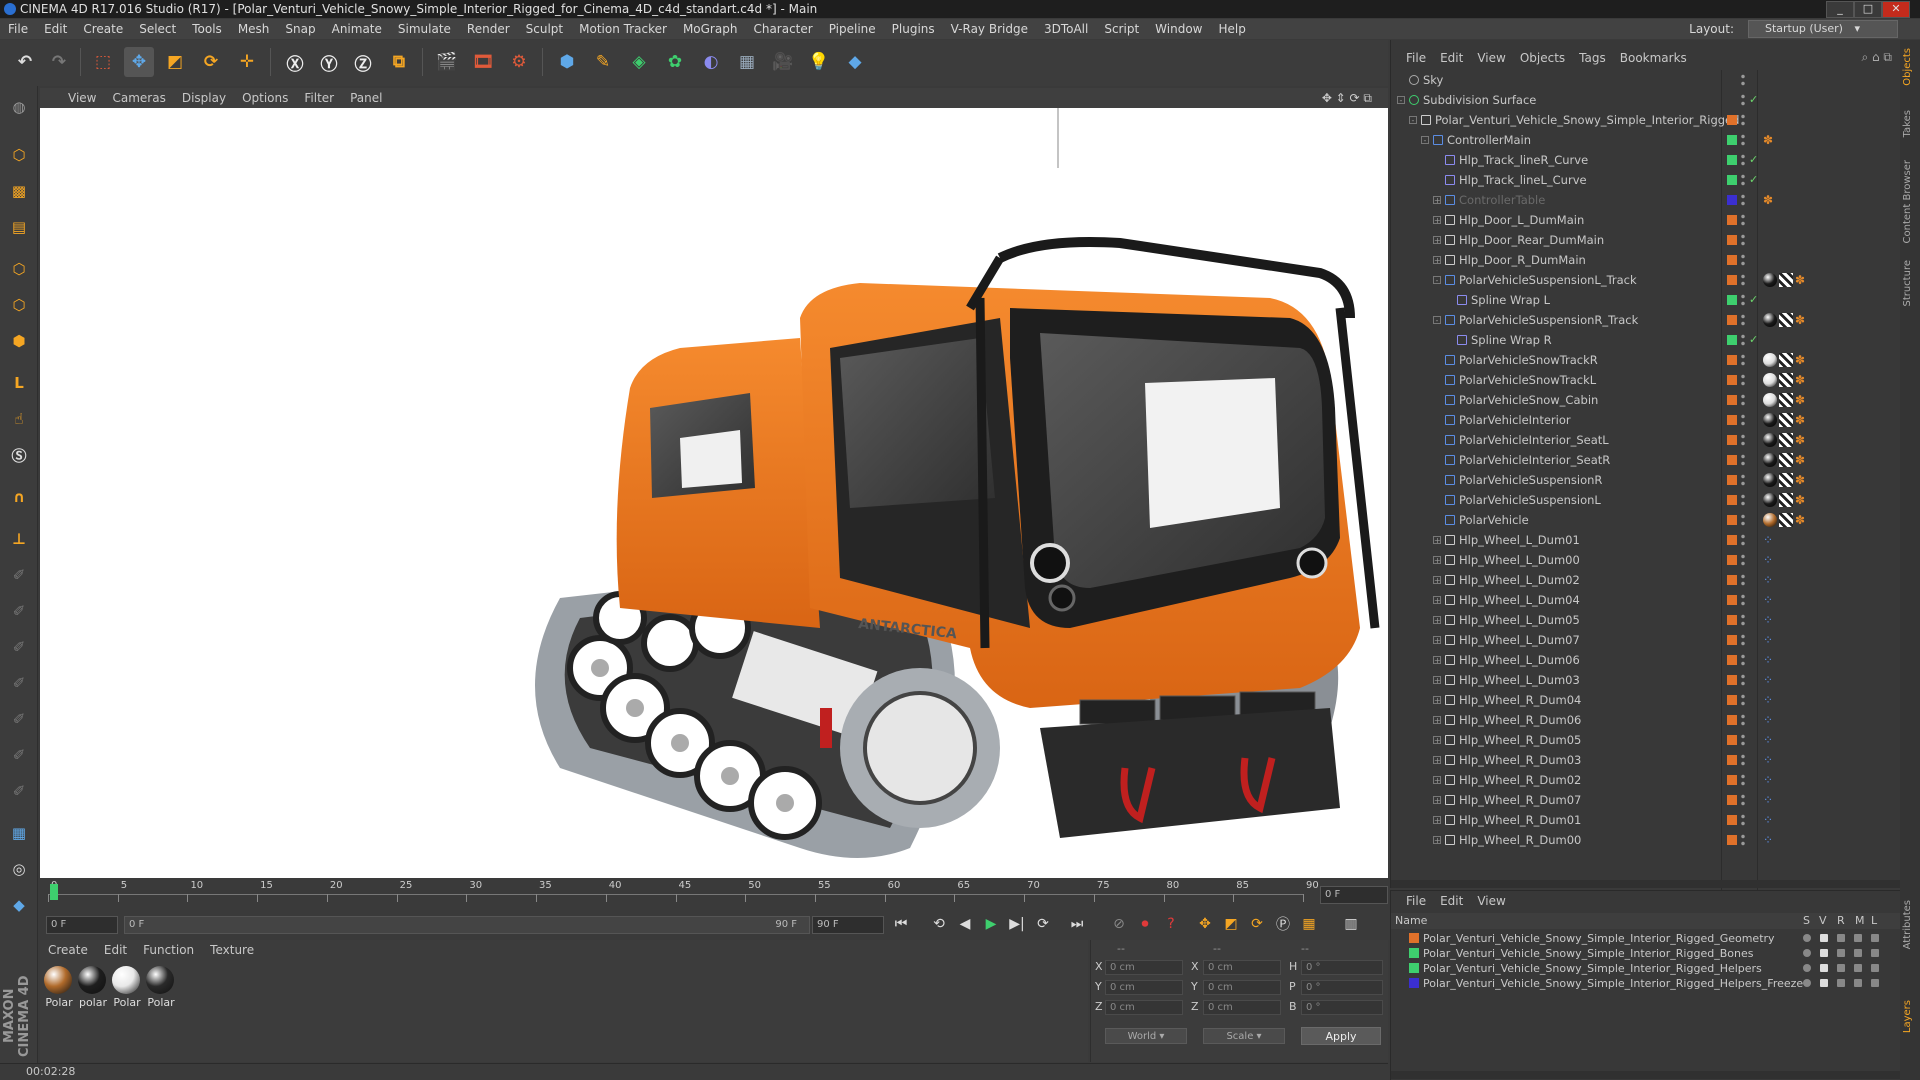  What do you see at coordinates (19, 869) in the screenshot?
I see `solo-icon: ◎` at bounding box center [19, 869].